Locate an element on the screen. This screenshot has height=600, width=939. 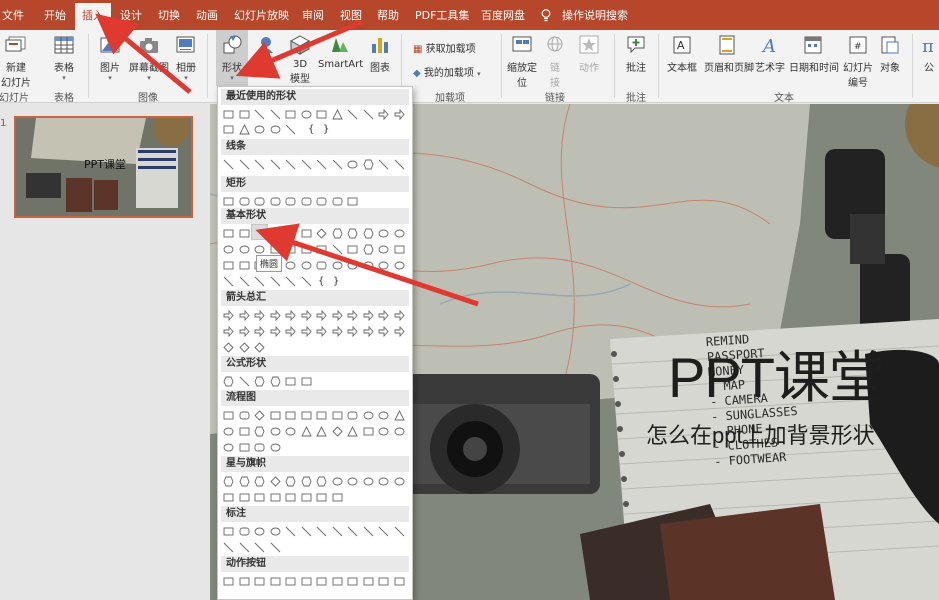
icons-button: 标 is located at coordinates (266, 54).